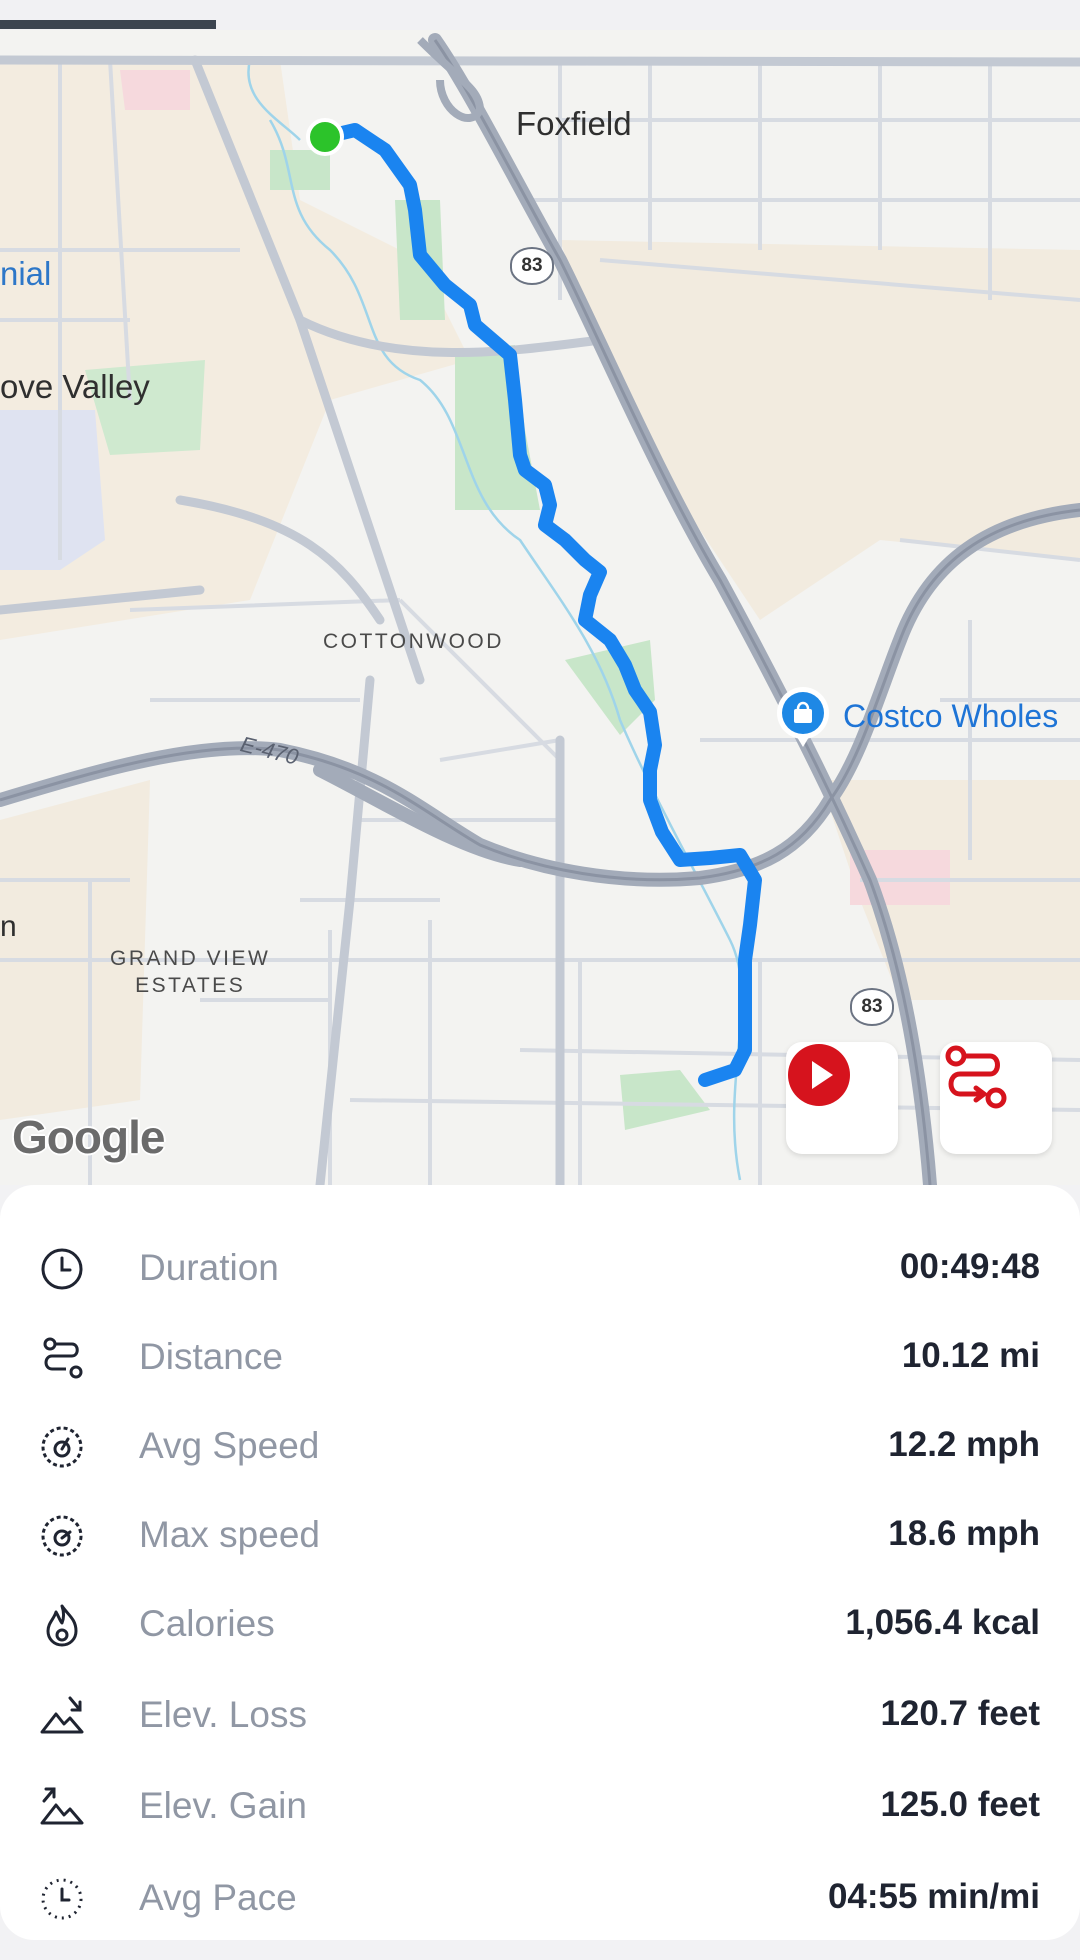 Image resolution: width=1080 pixels, height=1960 pixels. I want to click on stat-value: 04:55 min/mi, so click(933, 1896).